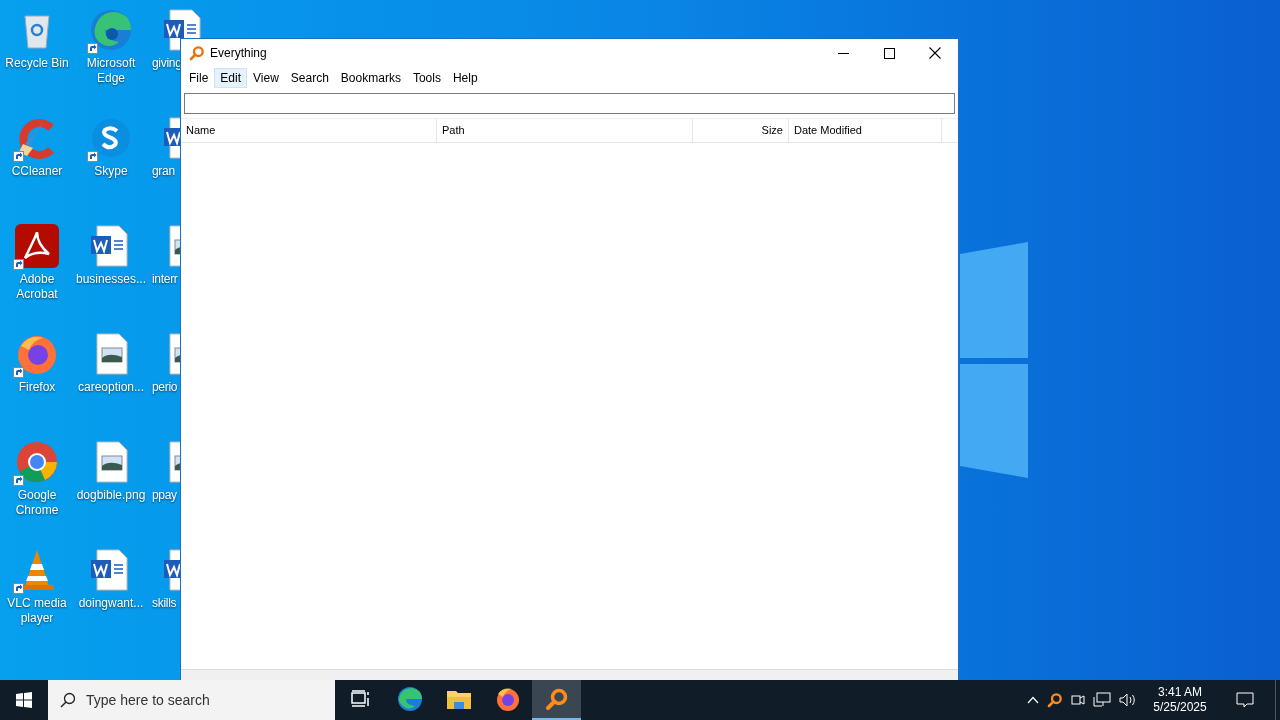 The image size is (1280, 720). I want to click on desktop-icon-label: Skype, so click(111, 171).